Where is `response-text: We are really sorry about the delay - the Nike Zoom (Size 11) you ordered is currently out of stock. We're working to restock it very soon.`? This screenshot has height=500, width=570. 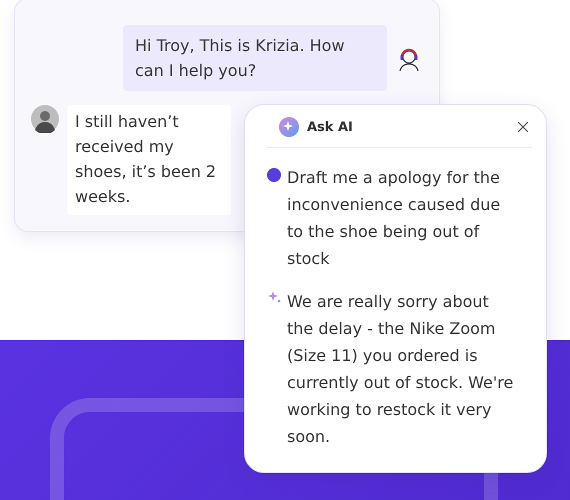 response-text: We are really sorry about the delay - the Nike Zoom (Size 11) you ordered is currently out of stock. We're working to restock it very soon. is located at coordinates (400, 369).